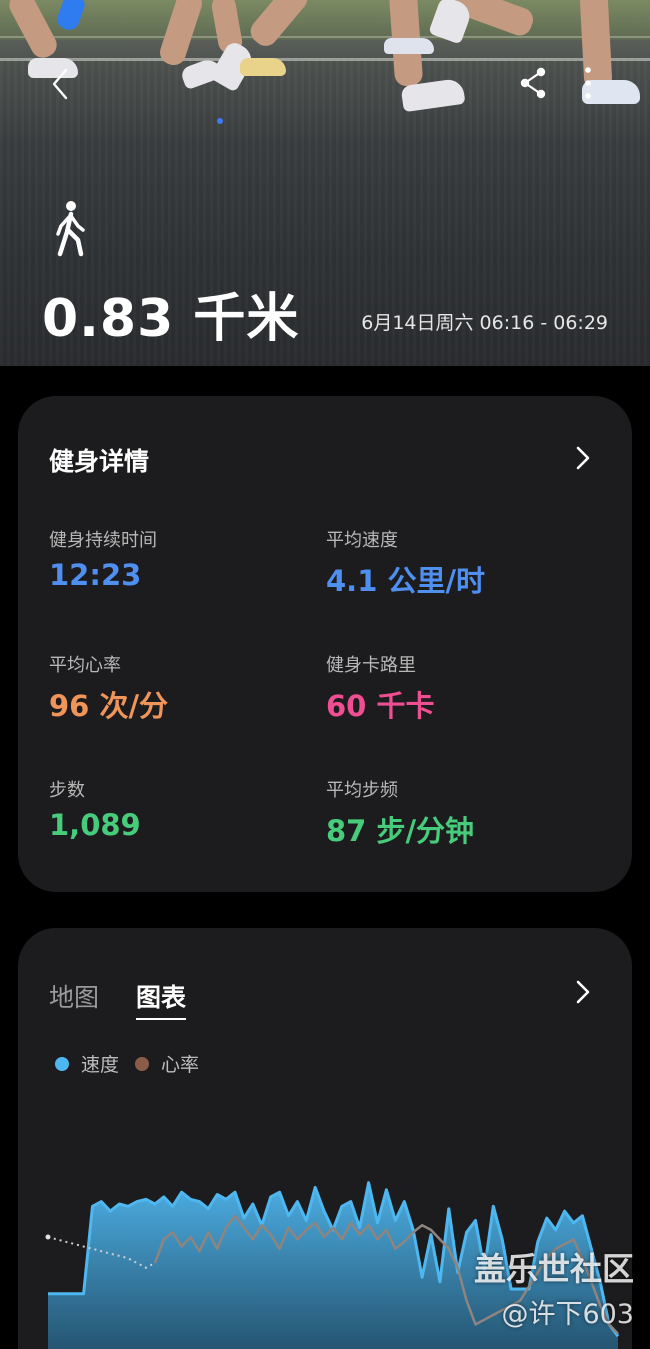 This screenshot has width=650, height=1349. What do you see at coordinates (48, 1237) in the screenshot?
I see `heart-rate-start-point` at bounding box center [48, 1237].